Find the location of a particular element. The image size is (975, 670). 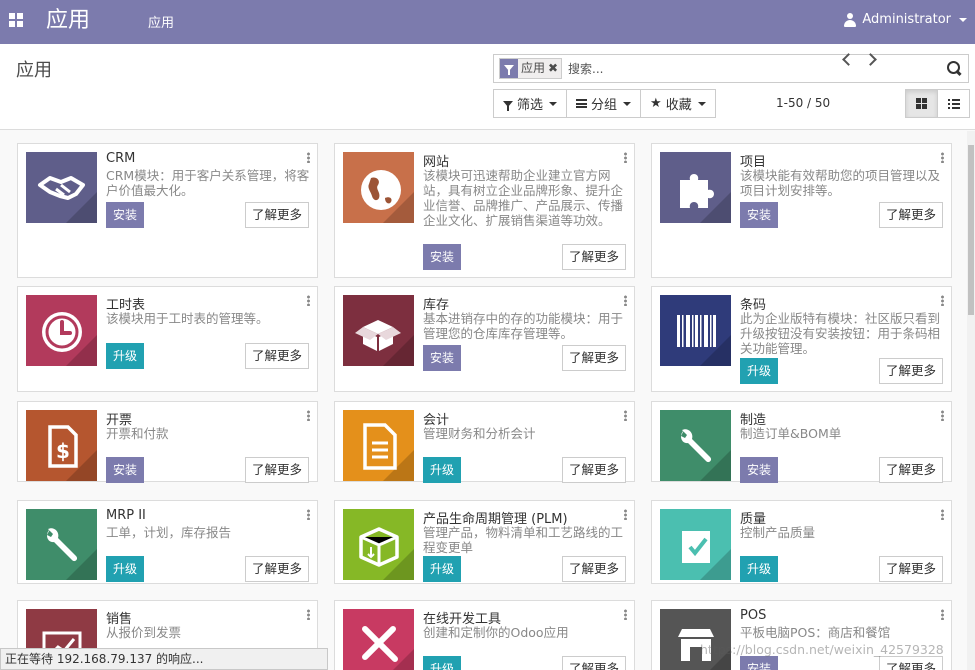

page-title: 应用 is located at coordinates (34, 70).